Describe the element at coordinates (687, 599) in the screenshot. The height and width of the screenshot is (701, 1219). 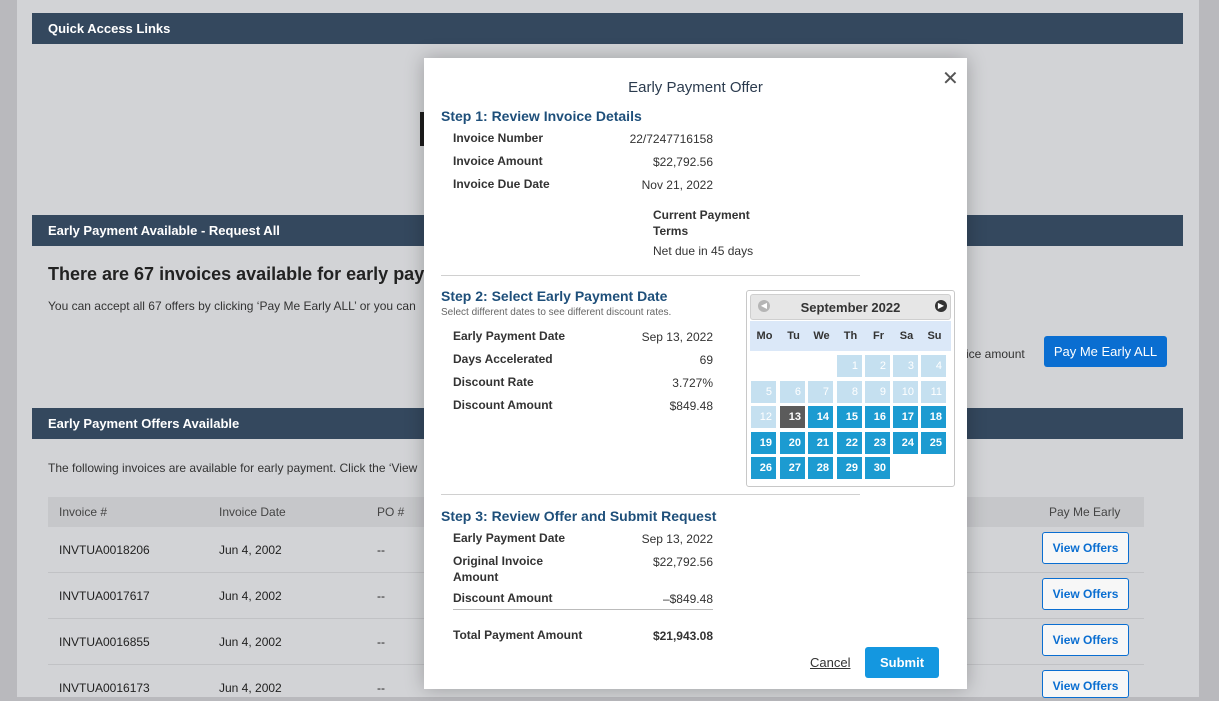
I see `summary-discount-value: –$849.48` at that location.